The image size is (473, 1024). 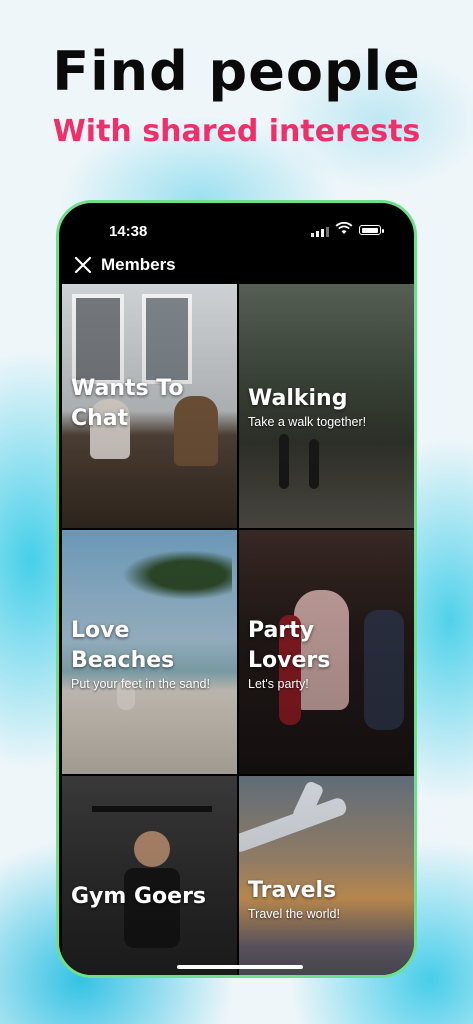 I want to click on status-bar: 14:38, so click(x=236, y=227).